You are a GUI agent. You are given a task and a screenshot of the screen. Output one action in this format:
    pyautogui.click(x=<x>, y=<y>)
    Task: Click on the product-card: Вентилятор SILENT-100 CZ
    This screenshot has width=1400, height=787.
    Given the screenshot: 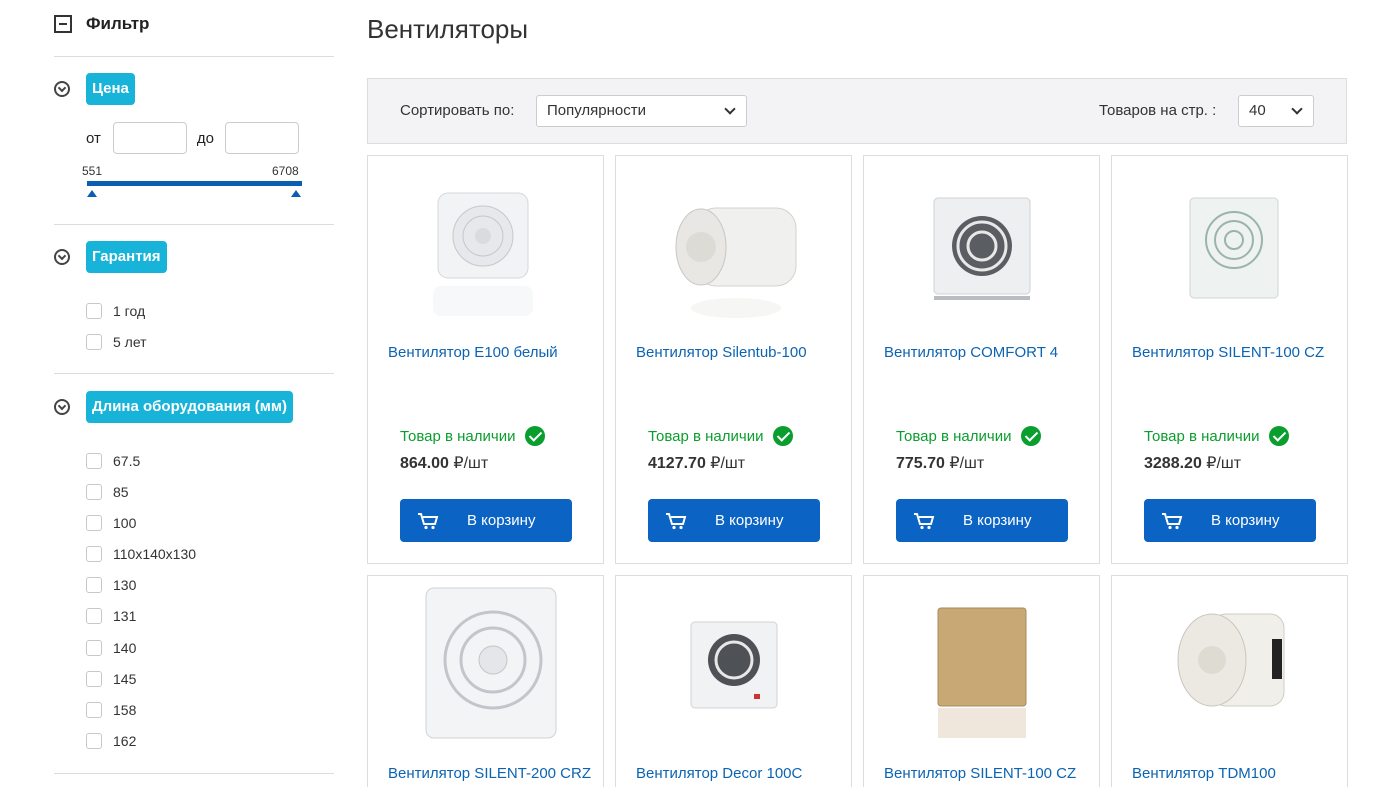 What is the action you would take?
    pyautogui.click(x=981, y=681)
    